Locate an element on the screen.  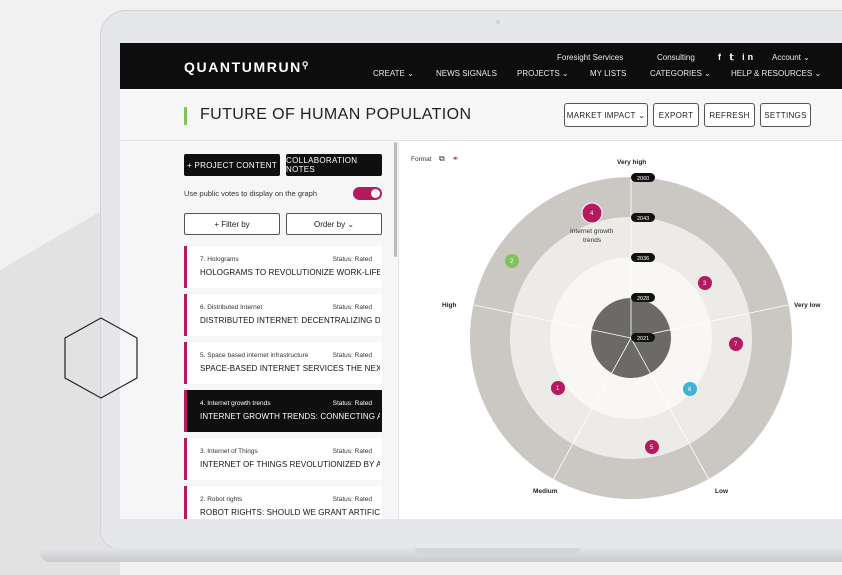
title-accent-bar is located at coordinates (185, 116).